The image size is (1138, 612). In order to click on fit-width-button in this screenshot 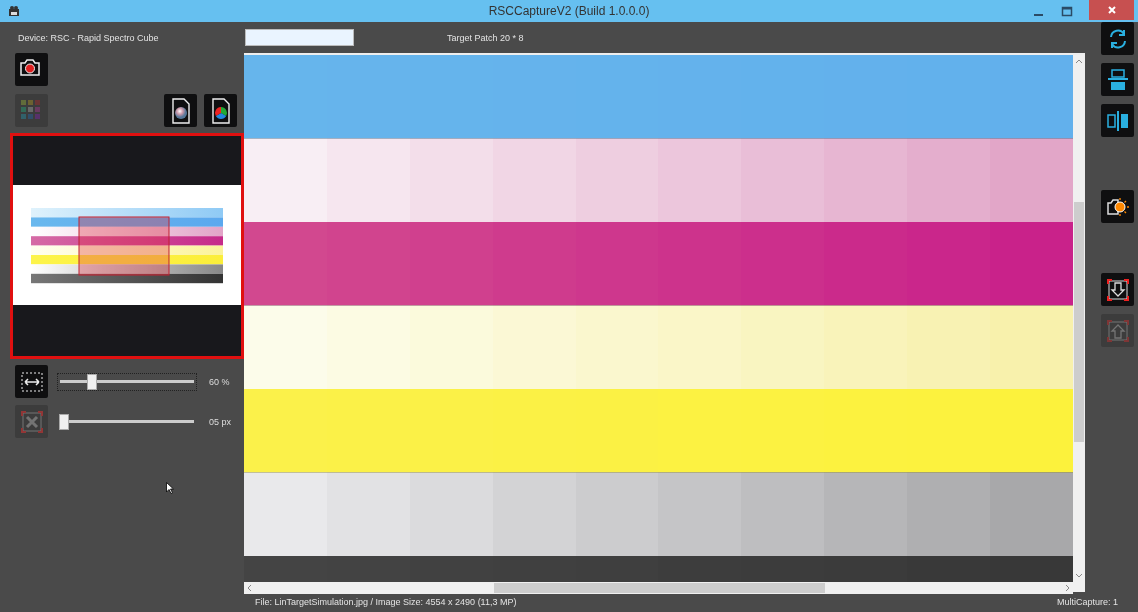, I will do `click(31, 381)`.